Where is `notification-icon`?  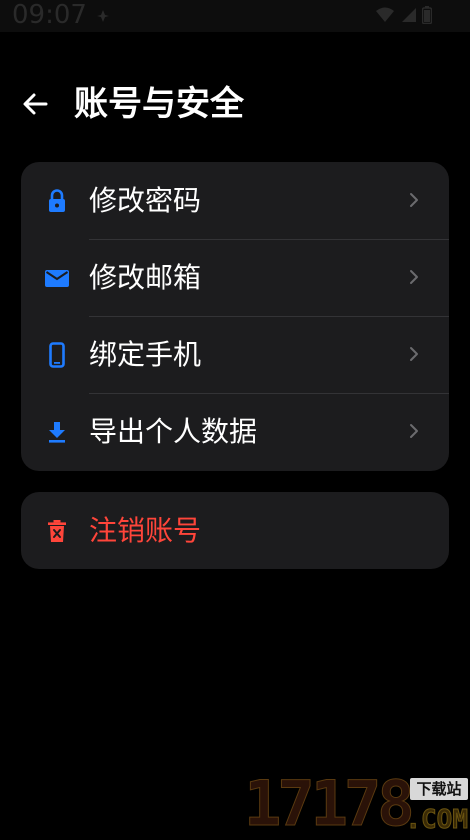
notification-icon is located at coordinates (103, 15).